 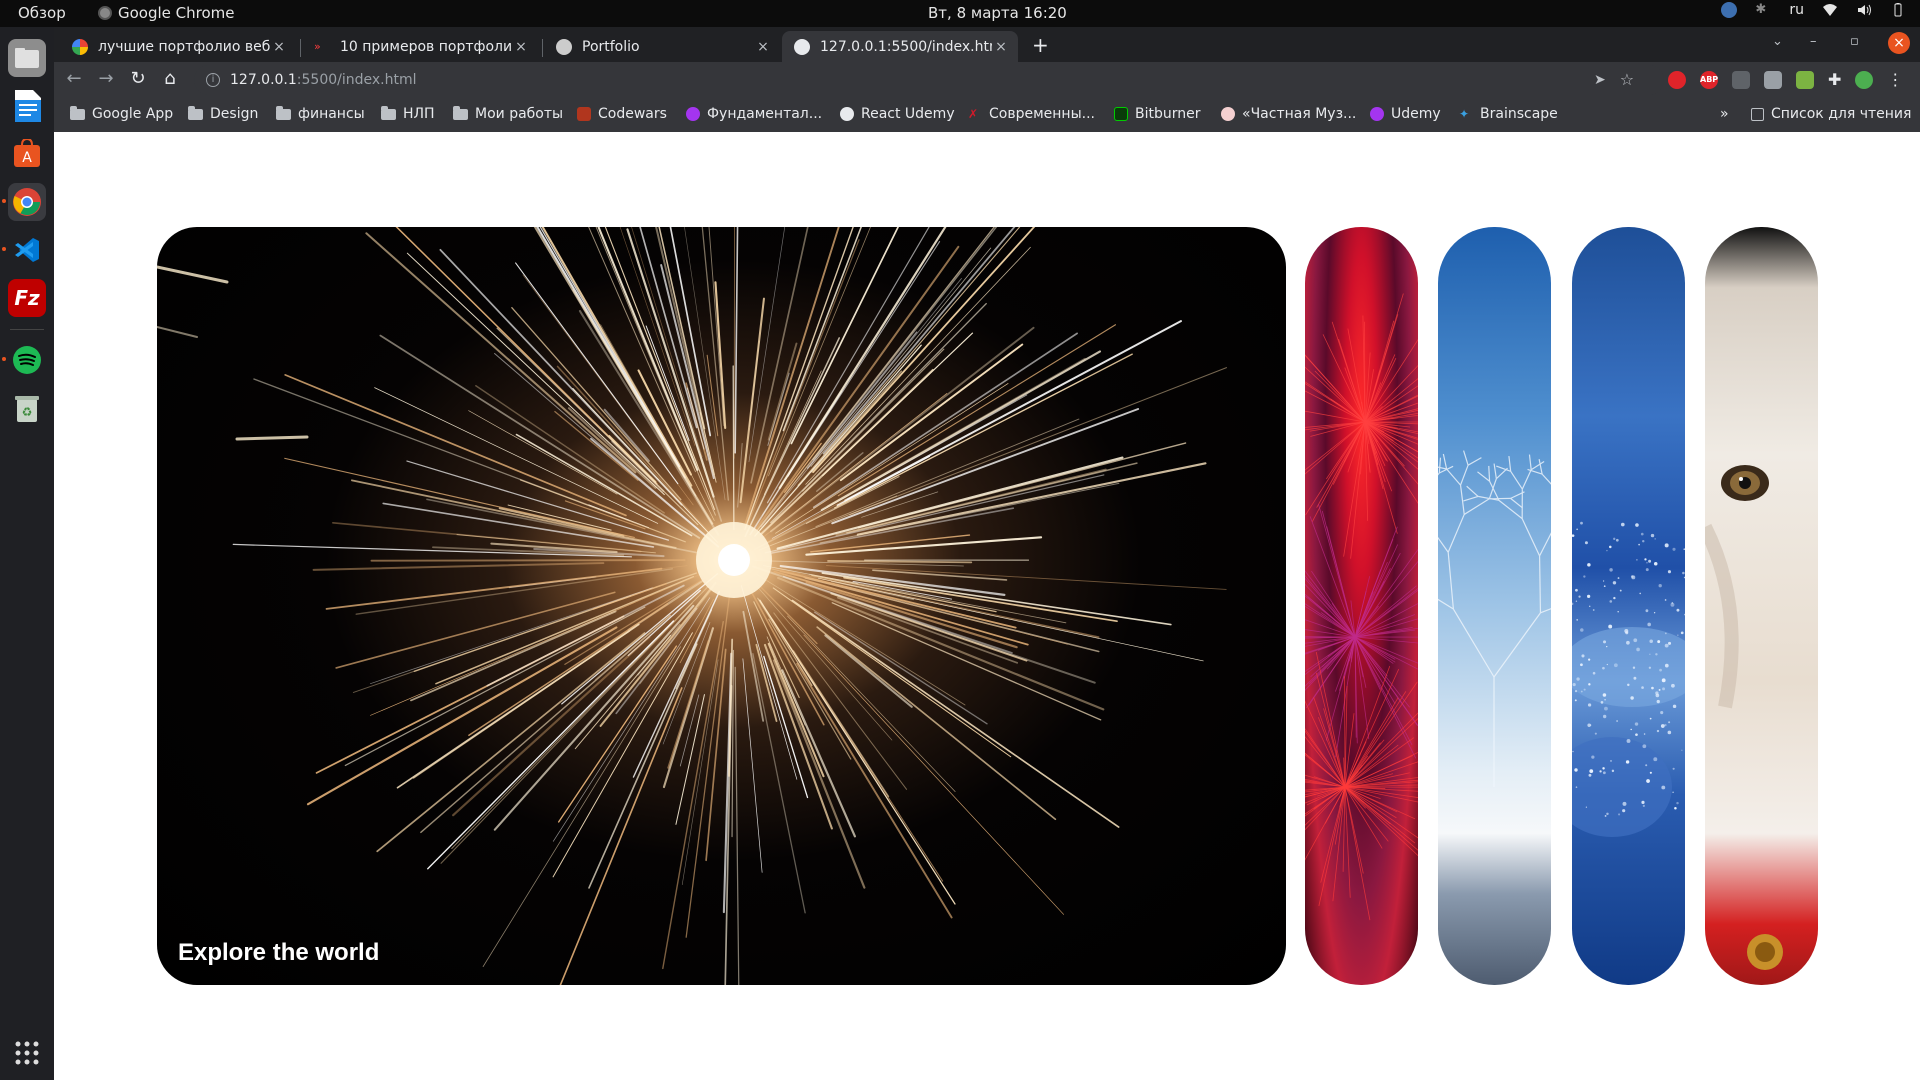 I want to click on panel-frosted-tree, so click(x=1494, y=606).